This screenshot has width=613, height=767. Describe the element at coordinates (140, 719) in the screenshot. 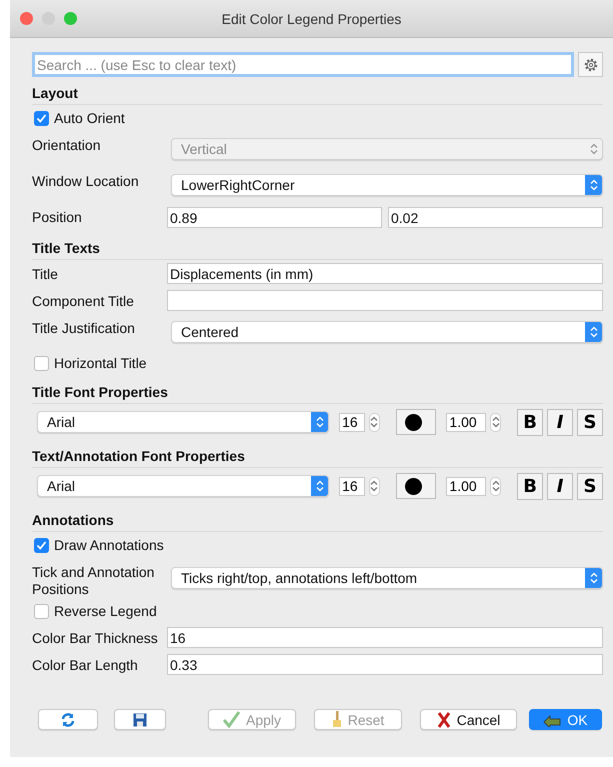

I see `save-button` at that location.